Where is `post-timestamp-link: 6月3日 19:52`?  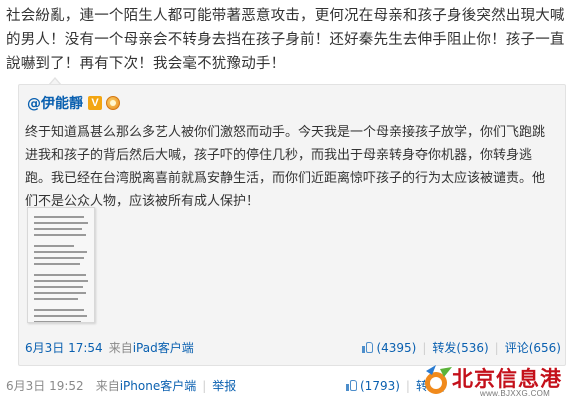 post-timestamp-link: 6月3日 19:52 is located at coordinates (45, 386).